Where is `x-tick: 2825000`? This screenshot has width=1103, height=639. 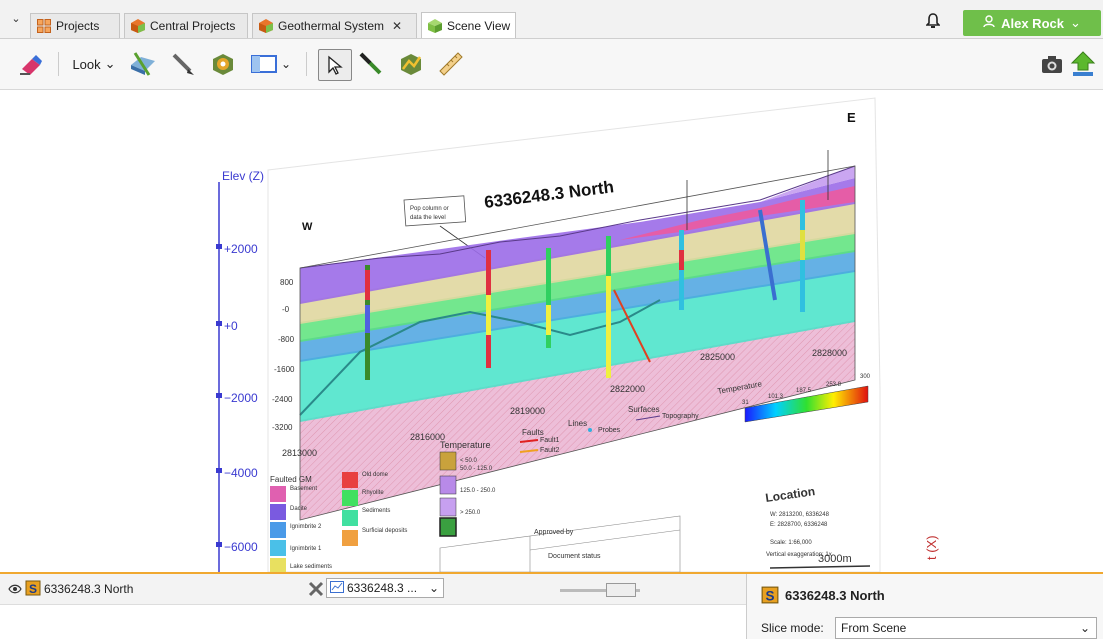 x-tick: 2825000 is located at coordinates (717, 357).